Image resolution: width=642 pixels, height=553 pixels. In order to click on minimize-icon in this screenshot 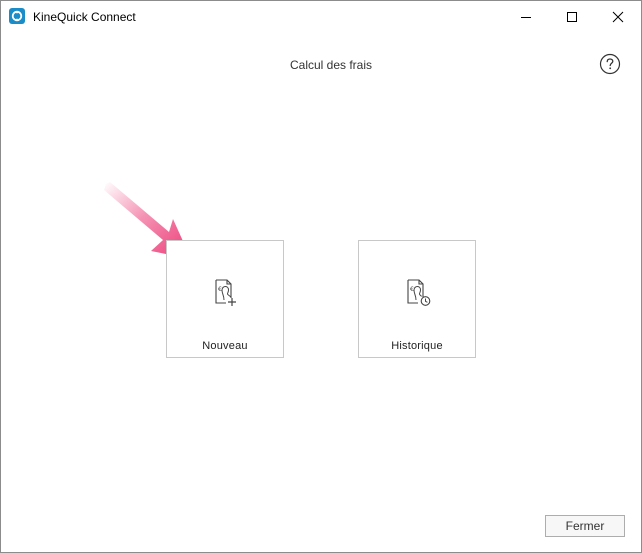, I will do `click(526, 17)`.